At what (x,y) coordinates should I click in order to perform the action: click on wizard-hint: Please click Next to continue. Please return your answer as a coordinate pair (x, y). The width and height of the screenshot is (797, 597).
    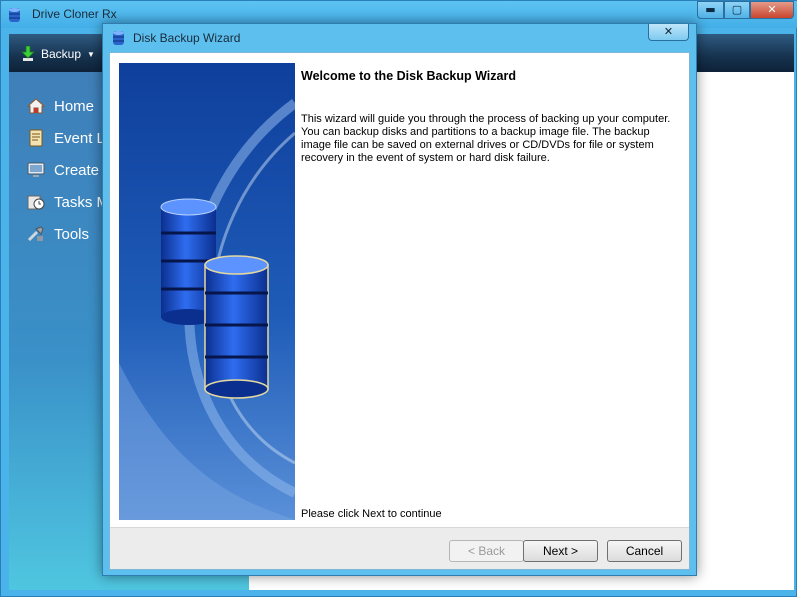
    Looking at the image, I should click on (371, 514).